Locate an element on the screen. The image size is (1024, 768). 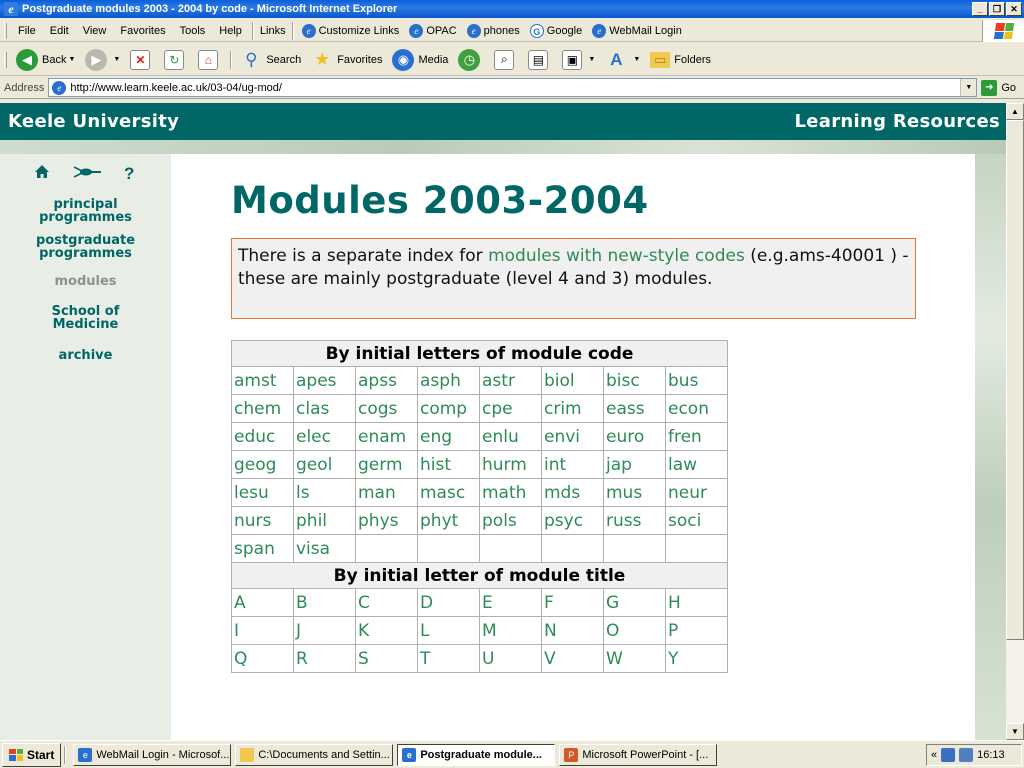
code-link-psyc: psyc is located at coordinates (572, 520).